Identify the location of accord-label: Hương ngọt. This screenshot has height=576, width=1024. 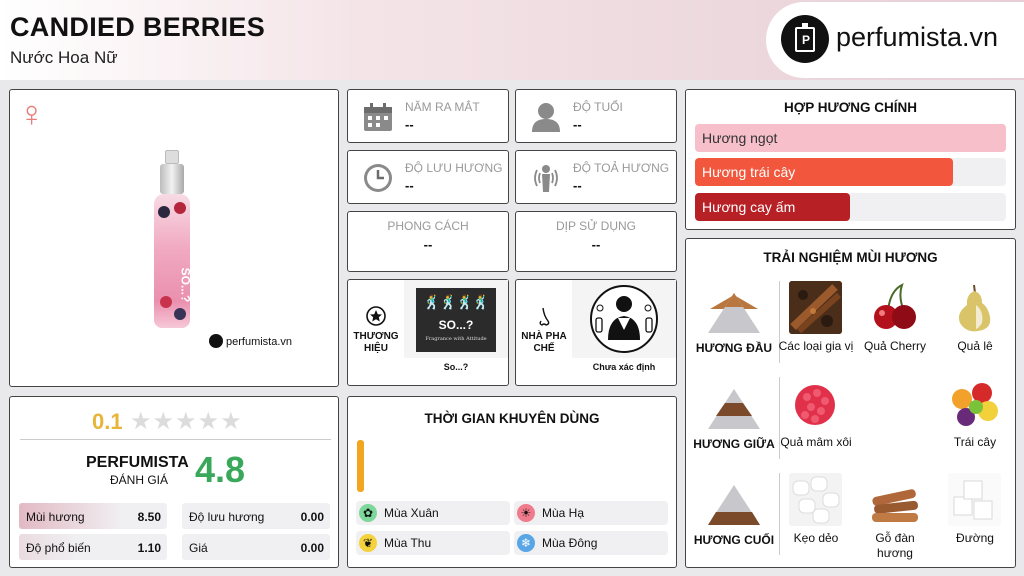
(740, 138).